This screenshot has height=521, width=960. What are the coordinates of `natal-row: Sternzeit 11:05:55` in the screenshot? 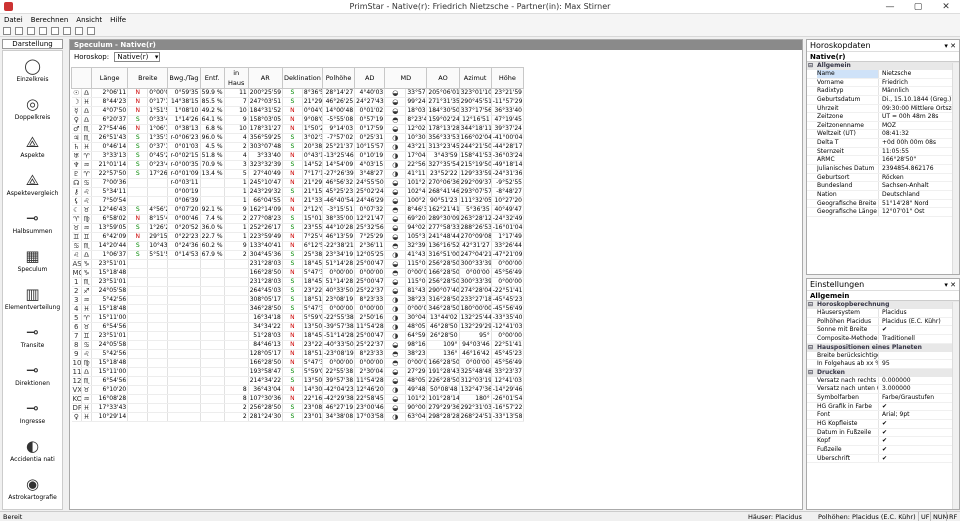 It's located at (883, 152).